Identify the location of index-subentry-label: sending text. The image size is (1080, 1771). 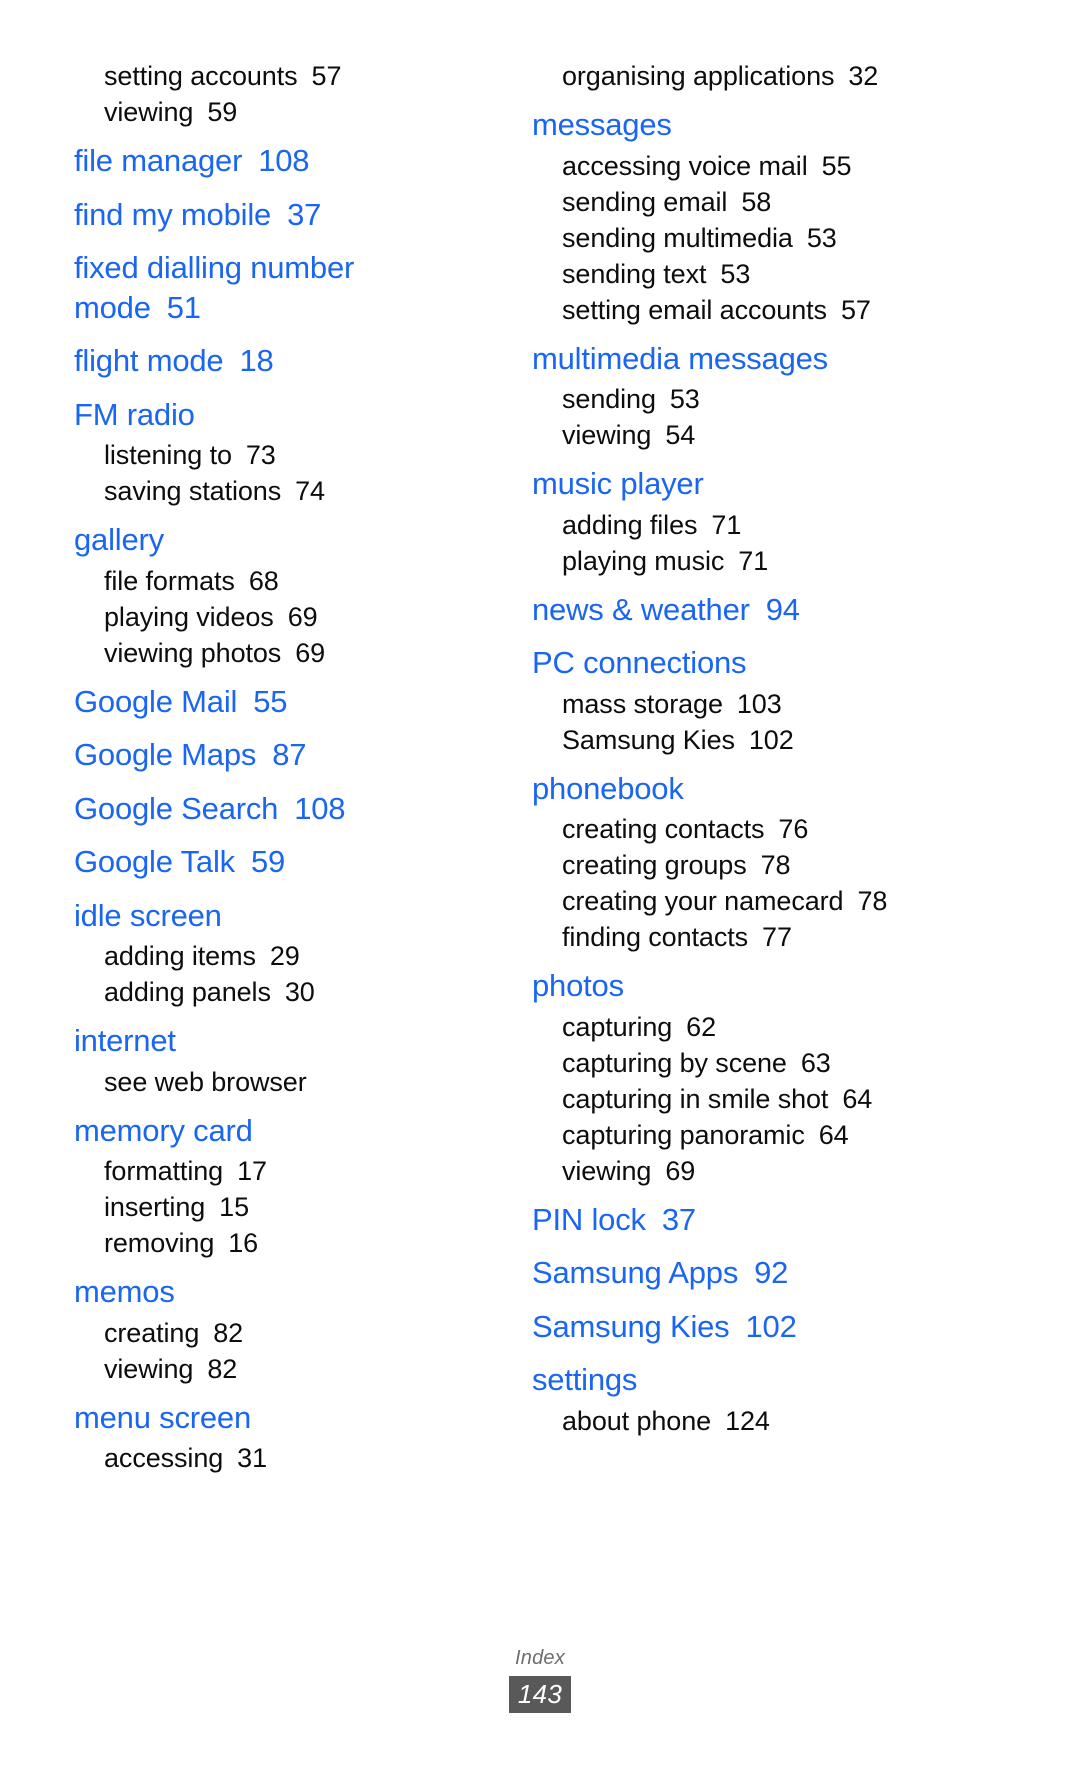
(634, 273).